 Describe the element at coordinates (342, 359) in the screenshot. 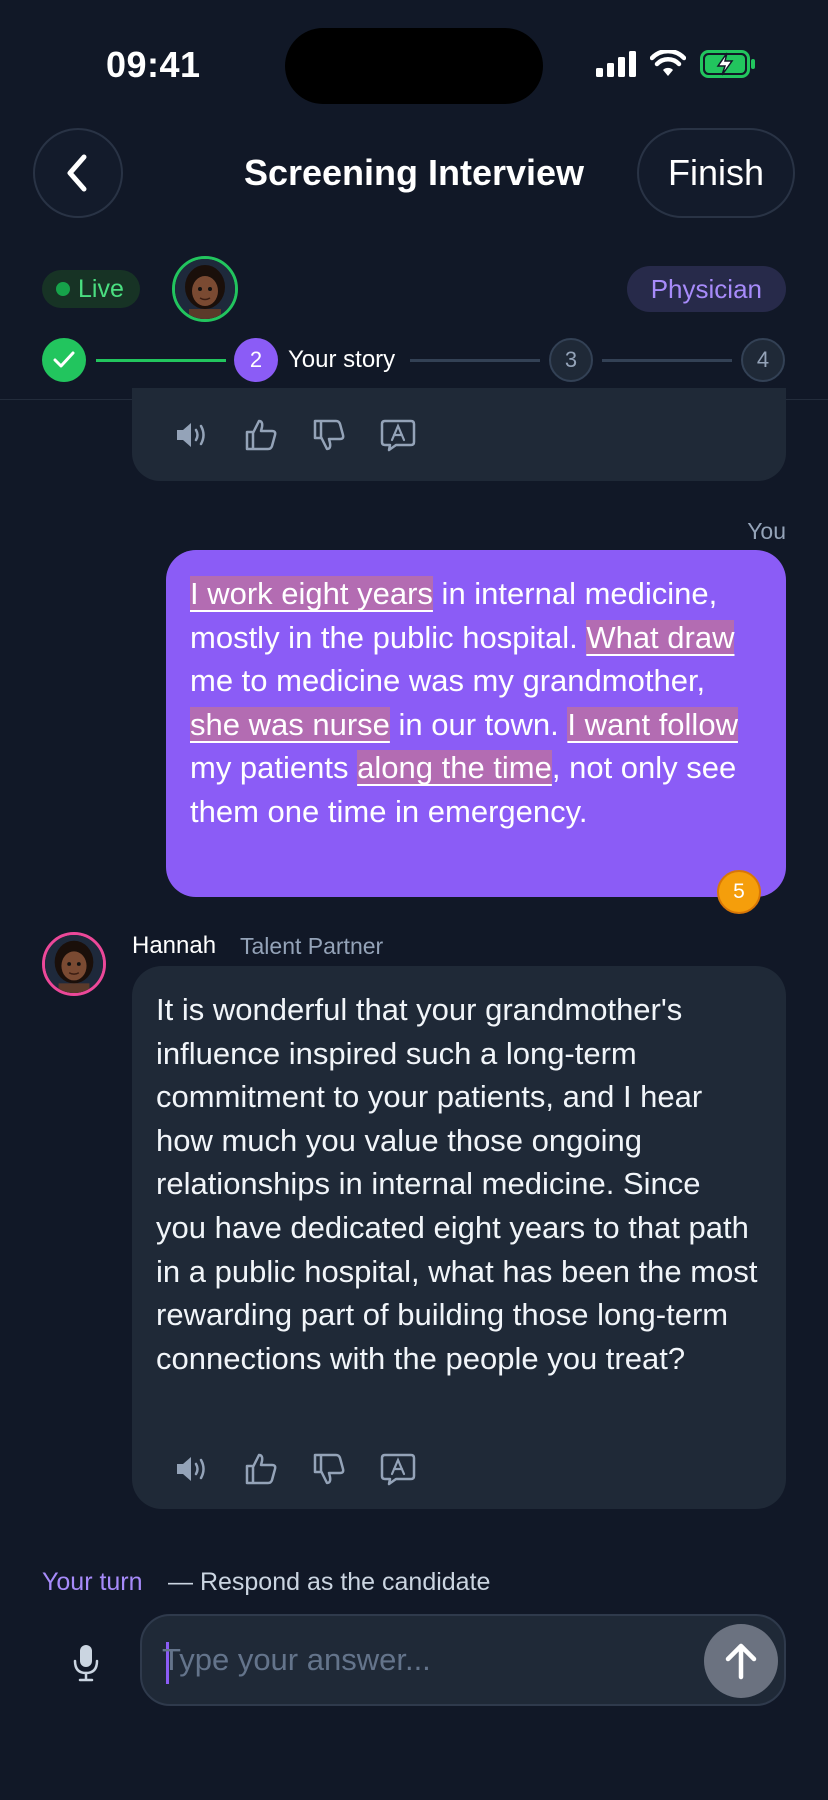

I see `step-2-label: Your story` at that location.